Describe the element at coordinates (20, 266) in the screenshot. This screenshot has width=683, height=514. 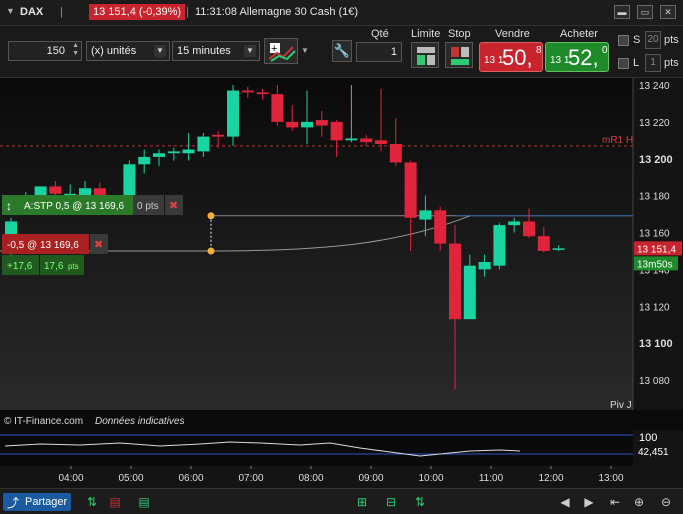
I see `pnl-value: +17,6` at that location.